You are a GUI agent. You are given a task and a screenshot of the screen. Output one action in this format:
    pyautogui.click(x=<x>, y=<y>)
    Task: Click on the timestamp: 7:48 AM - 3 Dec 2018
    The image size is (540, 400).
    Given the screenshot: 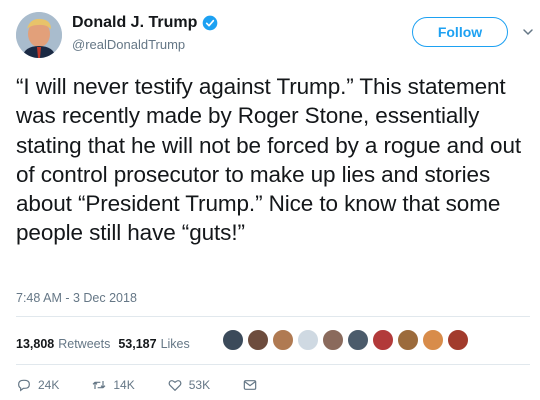 What is the action you would take?
    pyautogui.click(x=76, y=298)
    